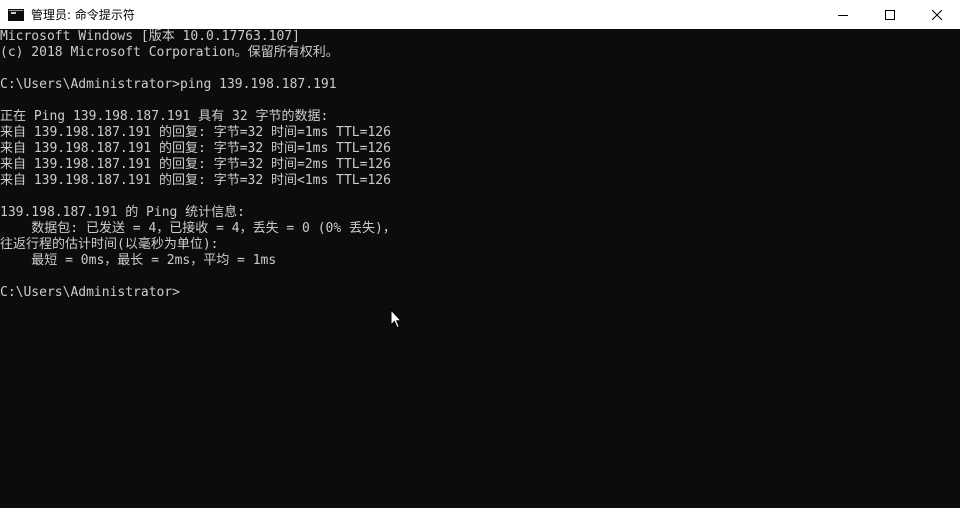 The image size is (960, 508). Describe the element at coordinates (123, 212) in the screenshot. I see `console-line: 139.198.187.191 的 Ping 统计信息:` at that location.